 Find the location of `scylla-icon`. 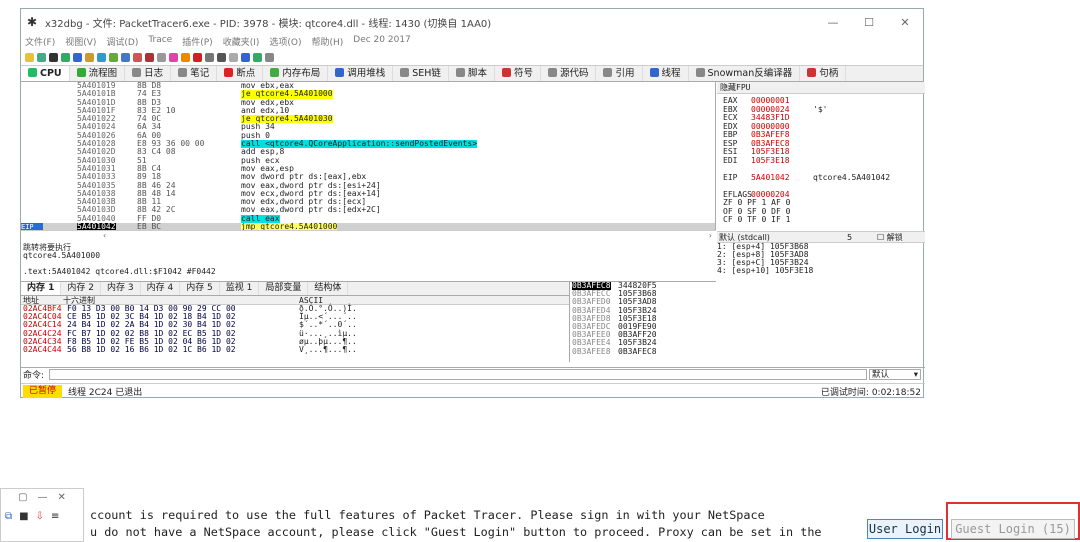

scylla-icon is located at coordinates (161, 57).